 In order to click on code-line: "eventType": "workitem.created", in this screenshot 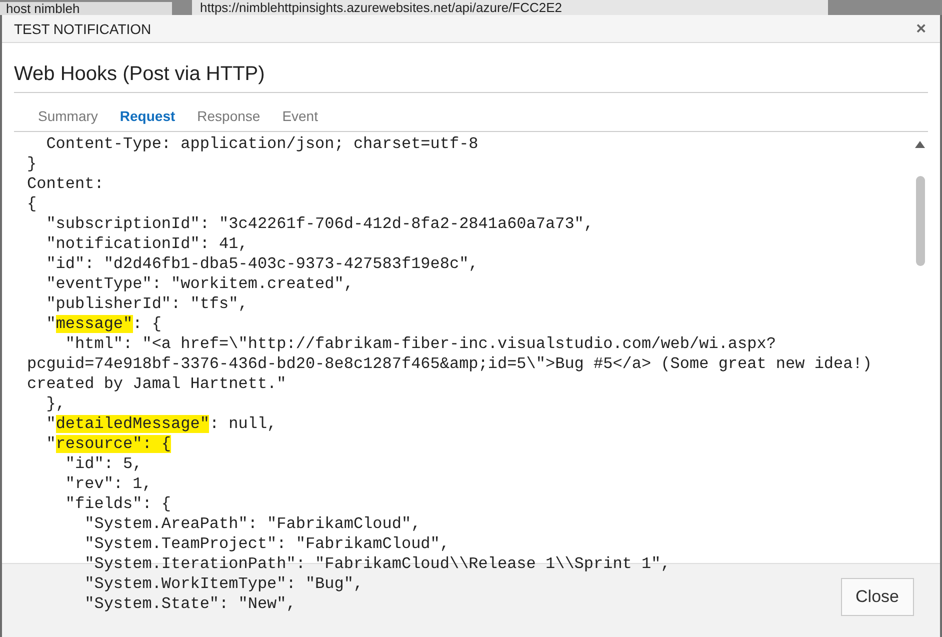, I will do `click(199, 284)`.